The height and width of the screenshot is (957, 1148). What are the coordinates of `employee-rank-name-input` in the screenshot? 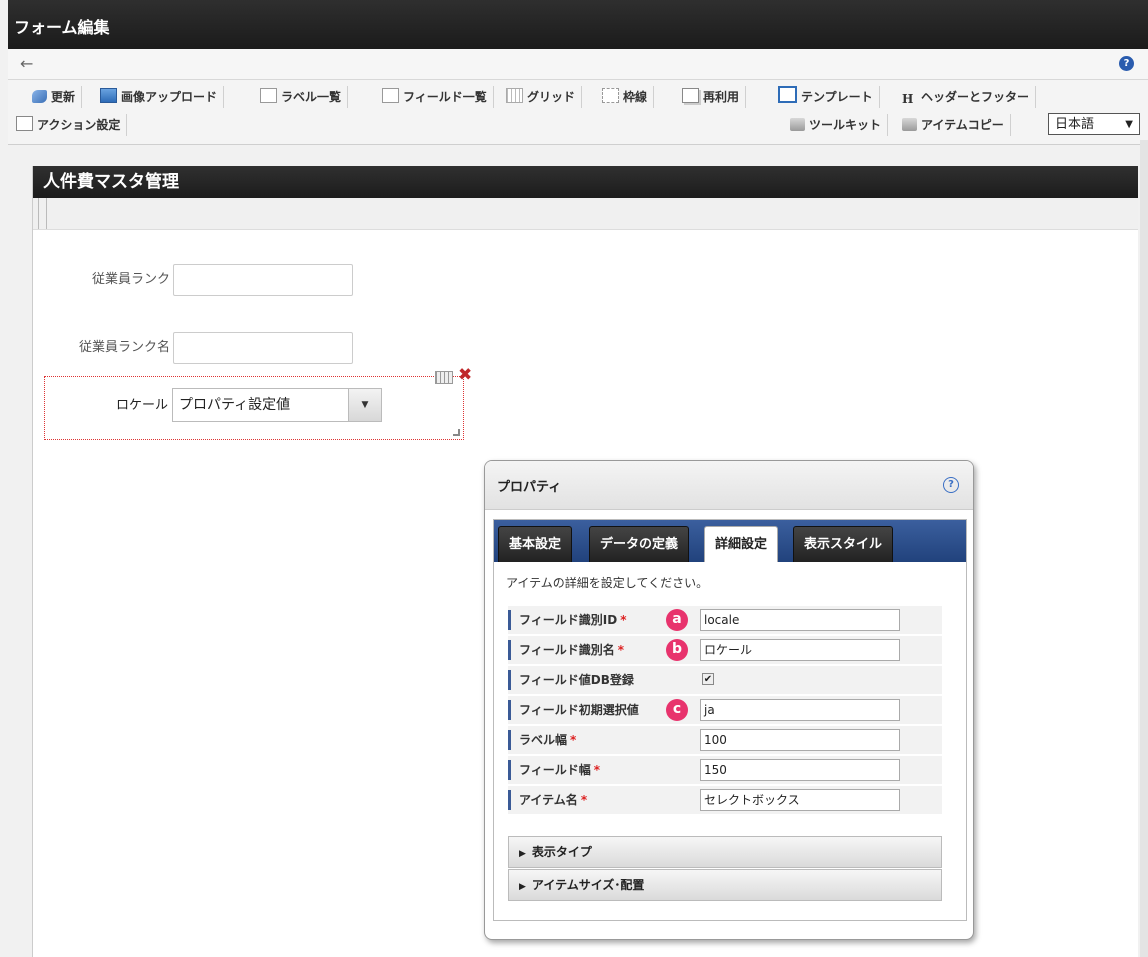 It's located at (263, 348).